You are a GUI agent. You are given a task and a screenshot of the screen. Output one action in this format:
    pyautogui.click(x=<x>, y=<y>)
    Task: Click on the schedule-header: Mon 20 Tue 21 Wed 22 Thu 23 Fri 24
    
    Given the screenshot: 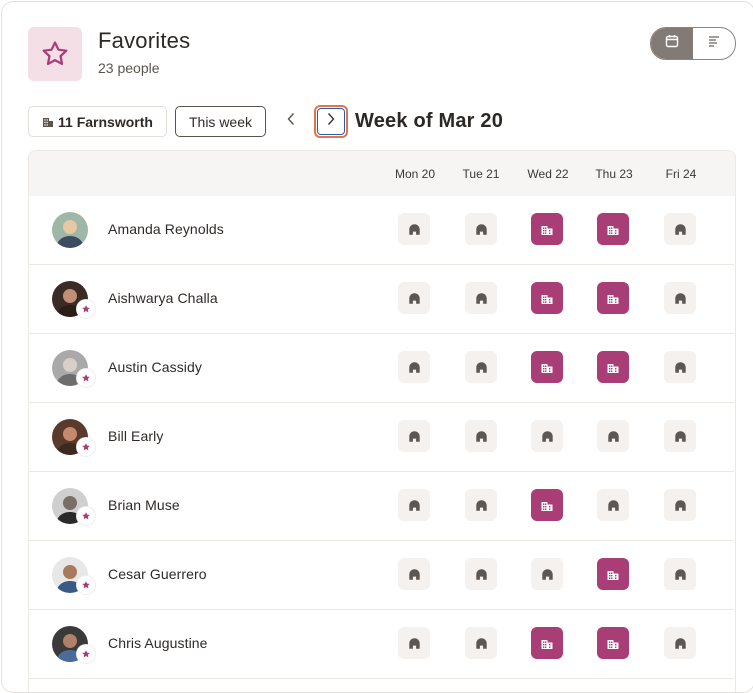 What is the action you would take?
    pyautogui.click(x=382, y=173)
    